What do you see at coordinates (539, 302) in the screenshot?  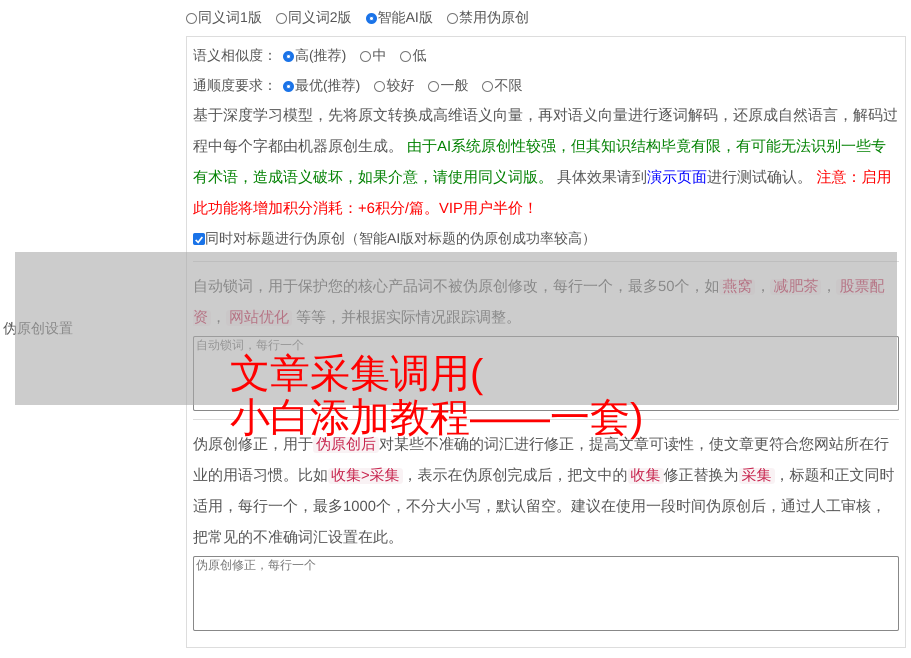 I see `lock-words-description: 自动锁词，用于保护您的核心产品词不被伪原创修改，每行一个，最多50个，如 燕窝 ， 减肥茶 ， 股票配资 ， 网站优化 等等，并根据实际情况跟踪调整。` at bounding box center [539, 302].